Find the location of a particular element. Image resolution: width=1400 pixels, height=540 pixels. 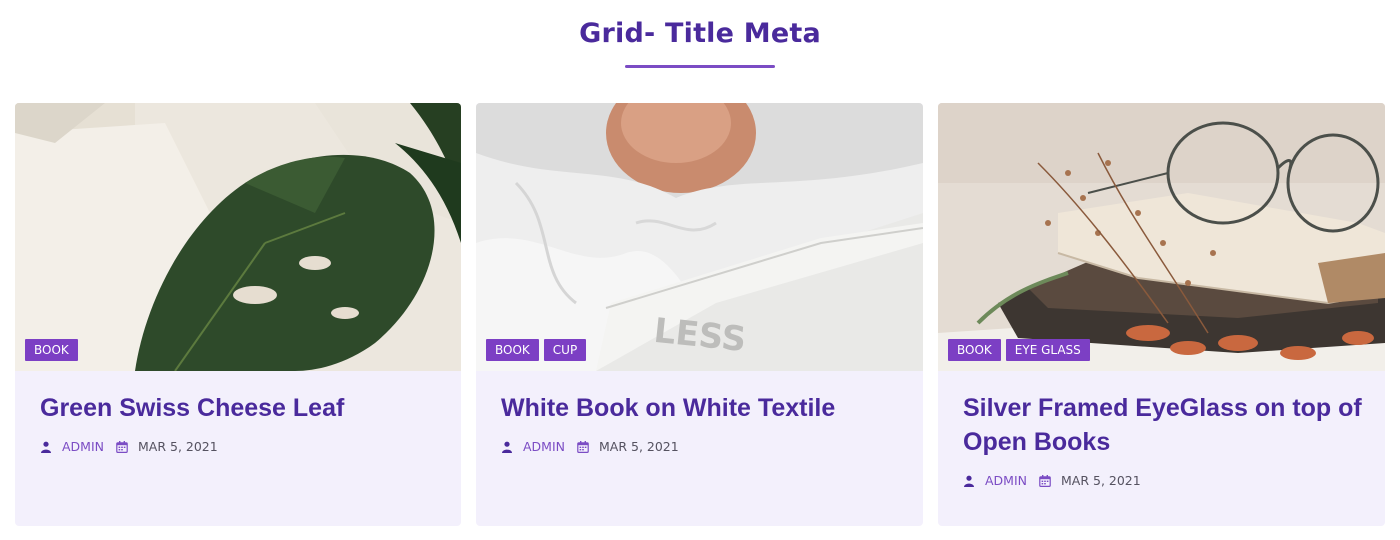

post-title: Green Swiss Cheese Leaf is located at coordinates (240, 408).